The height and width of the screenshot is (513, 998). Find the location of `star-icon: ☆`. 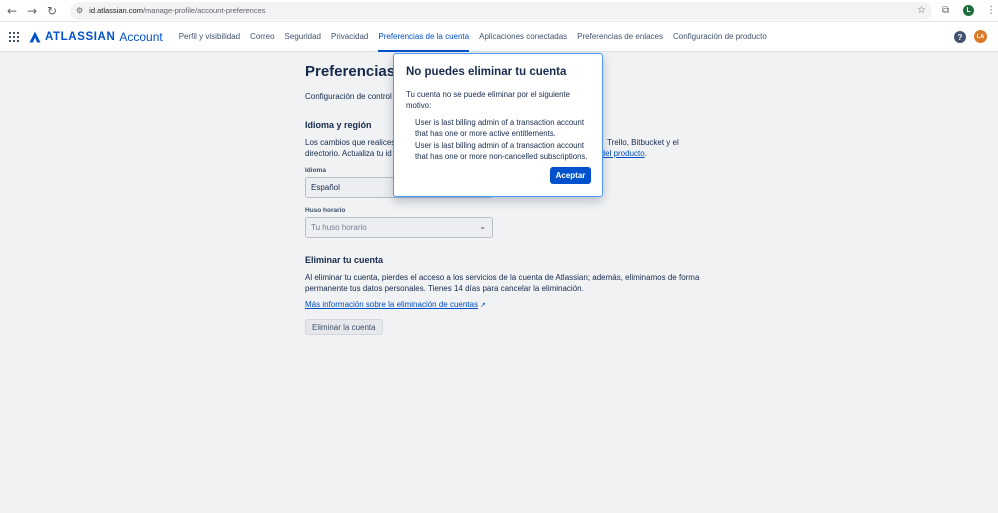

star-icon: ☆ is located at coordinates (921, 10).